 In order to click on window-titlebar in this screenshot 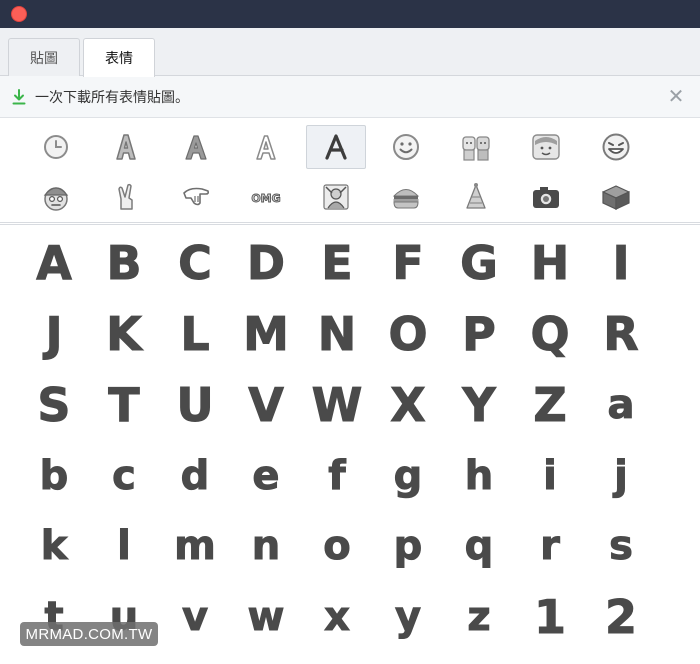, I will do `click(350, 14)`.